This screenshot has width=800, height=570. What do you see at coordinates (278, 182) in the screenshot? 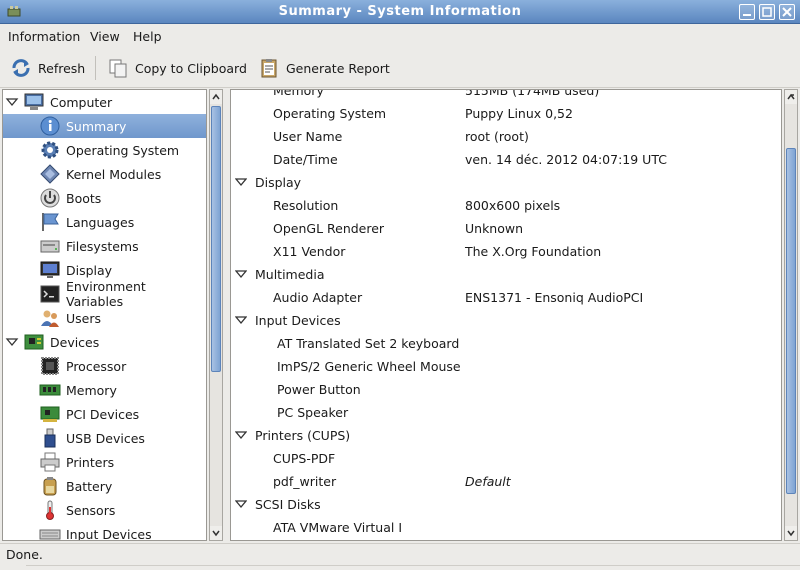
I see `section-title: Display` at bounding box center [278, 182].